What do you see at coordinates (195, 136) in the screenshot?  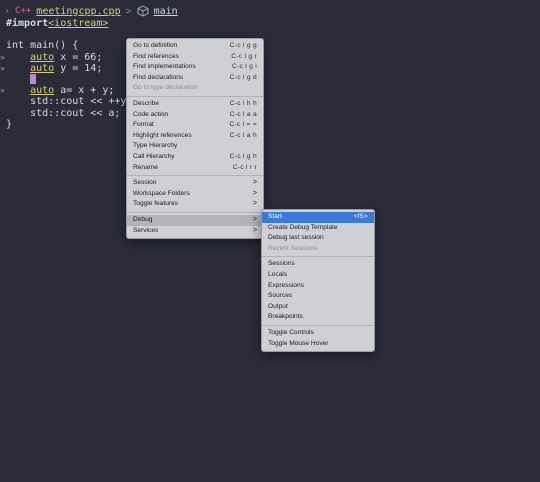 I see `menu-item-highlight-references: Highlight references C-c l a h` at bounding box center [195, 136].